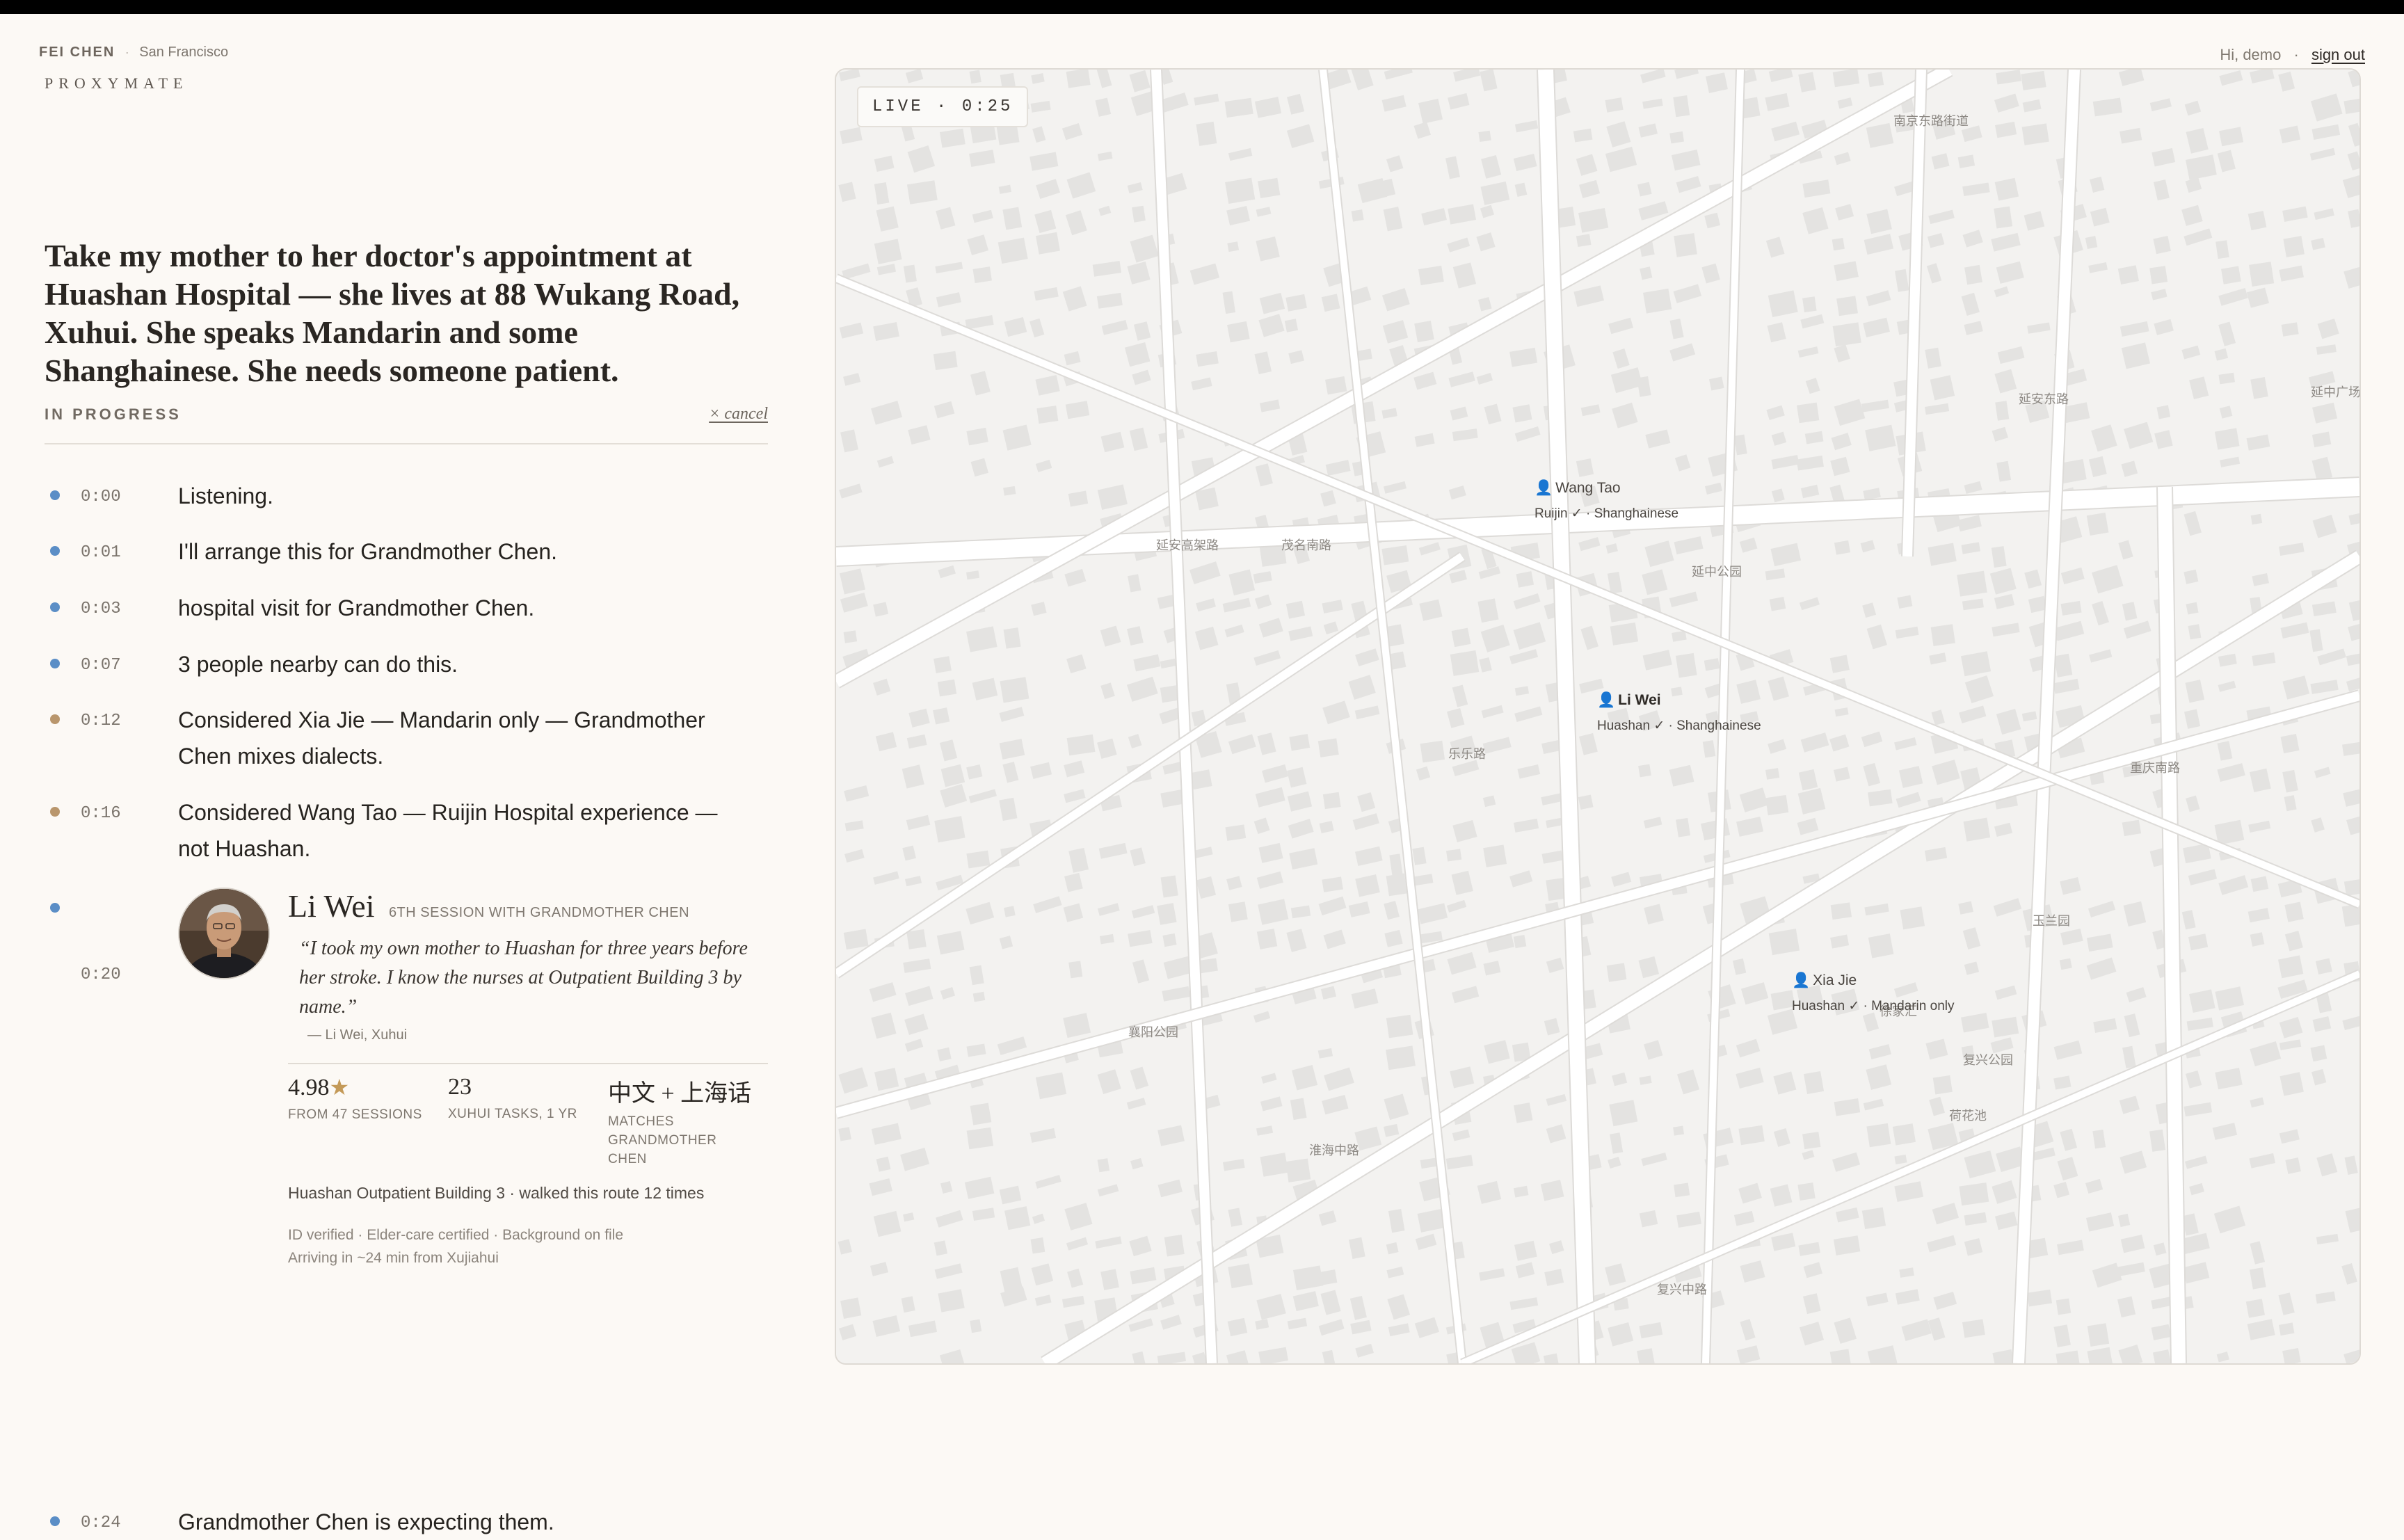 The width and height of the screenshot is (2404, 1540). Describe the element at coordinates (136, 83) in the screenshot. I see `app-logo: PROXYMATE` at that location.